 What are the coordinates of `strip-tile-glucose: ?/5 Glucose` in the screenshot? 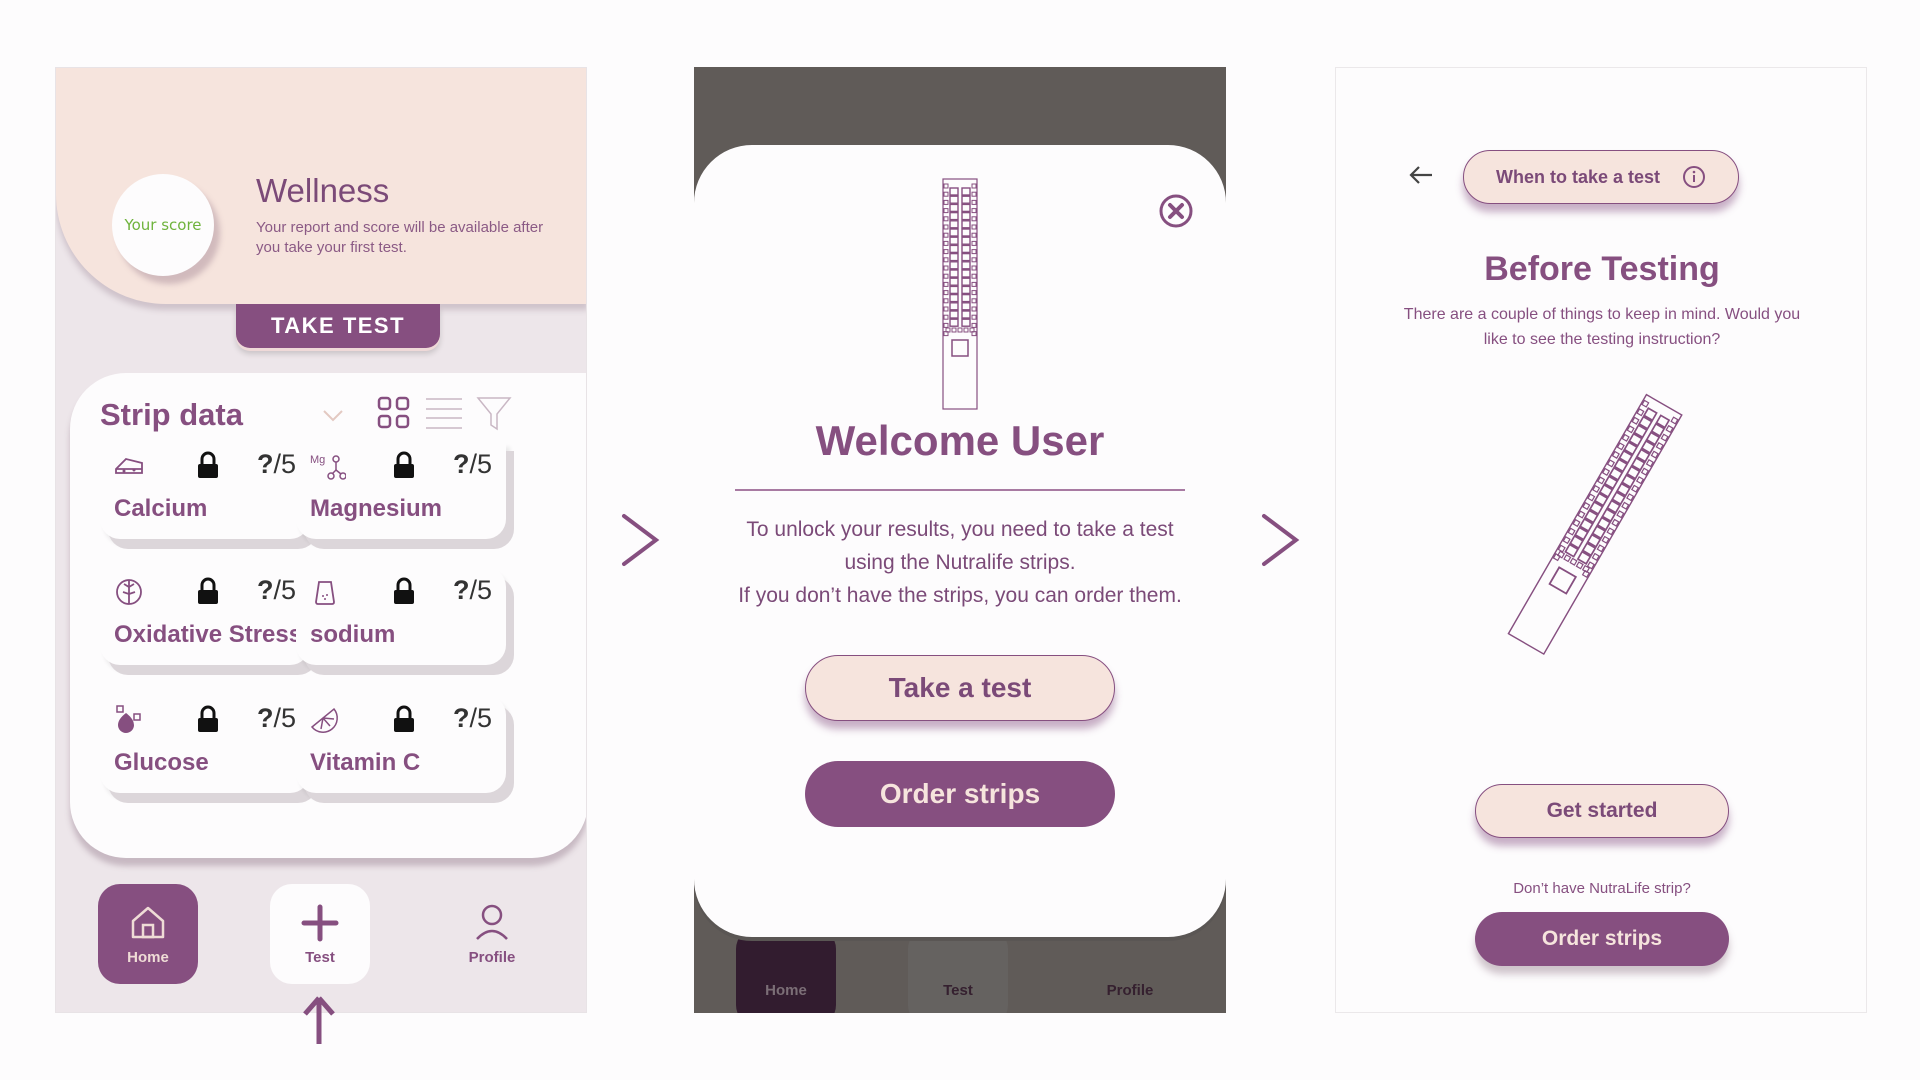 It's located at (205, 744).